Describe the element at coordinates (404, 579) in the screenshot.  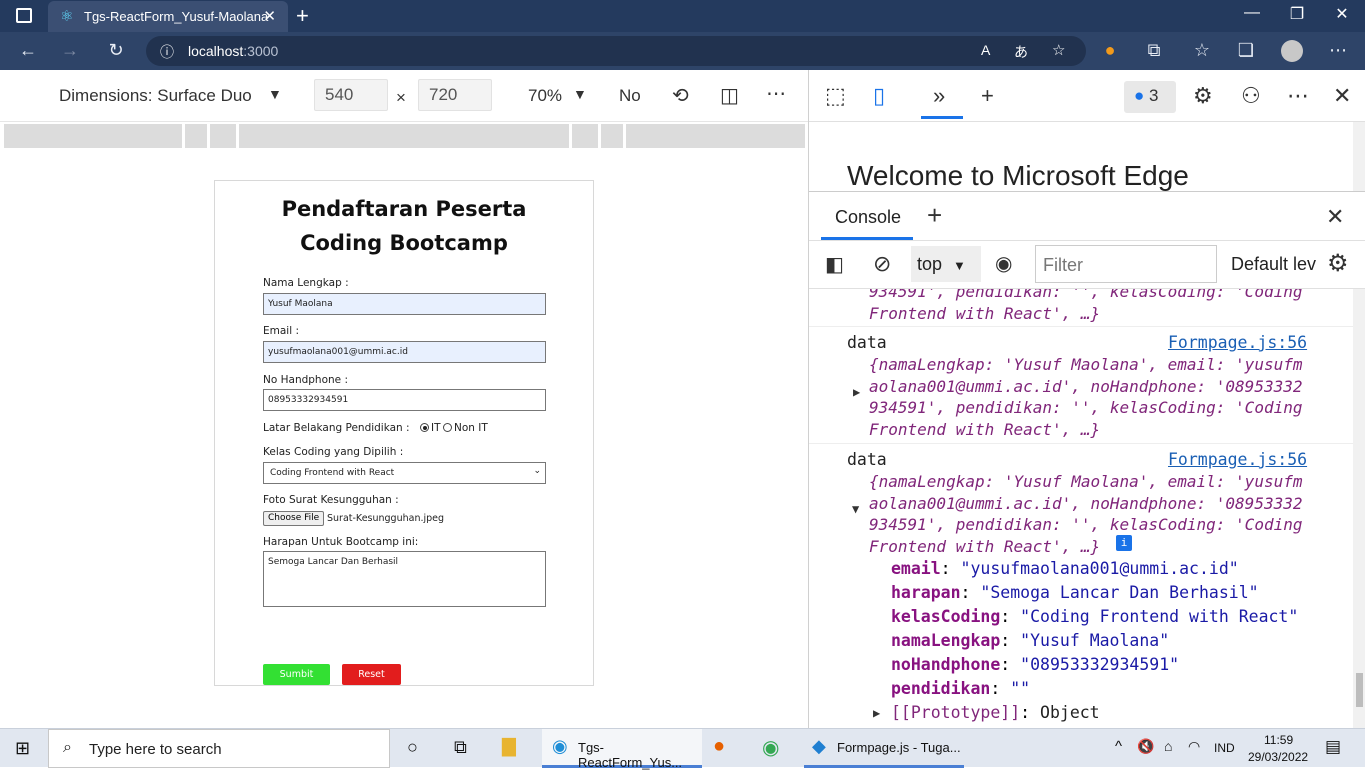
I see `harapan-textarea: Semoga Lancar Dan Berhasil` at that location.